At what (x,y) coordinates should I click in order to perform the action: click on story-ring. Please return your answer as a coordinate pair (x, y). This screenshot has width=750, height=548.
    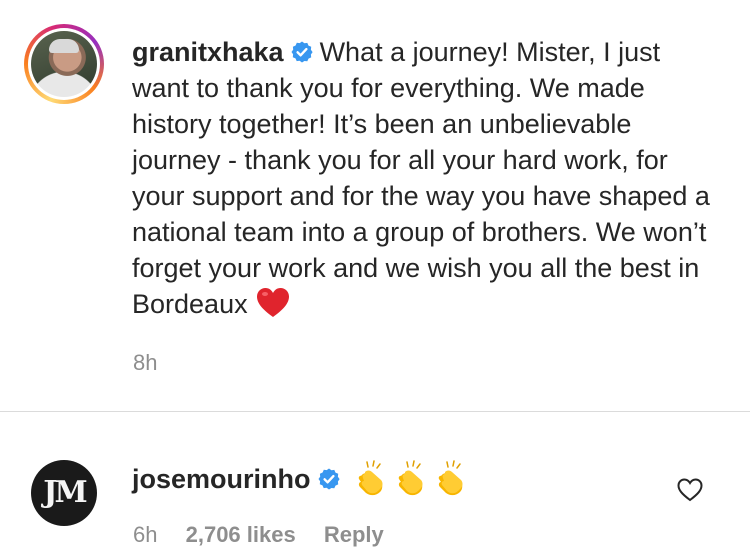
    Looking at the image, I should click on (64, 64).